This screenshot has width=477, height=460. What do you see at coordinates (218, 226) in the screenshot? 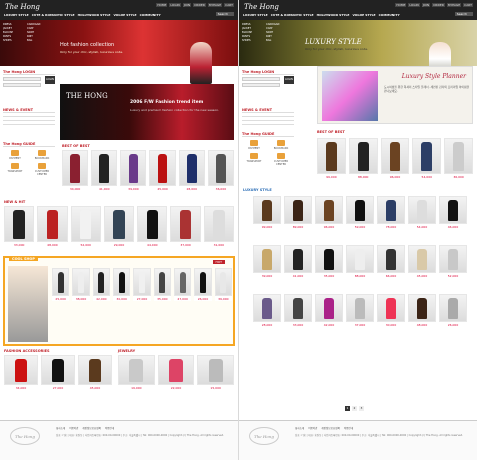
I see `product-card: 31,000` at bounding box center [218, 226].